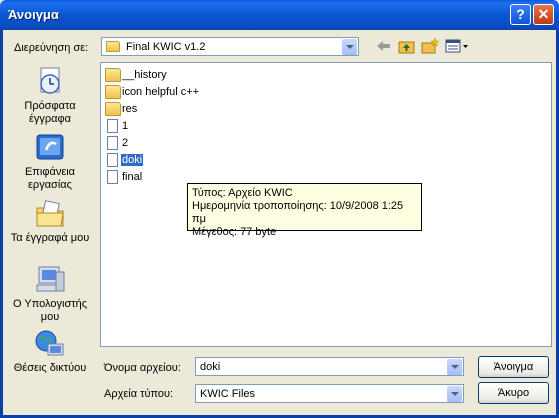 The width and height of the screenshot is (559, 418). Describe the element at coordinates (279, 15) in the screenshot. I see `title-bar: Άνοιγμα ? ✕` at that location.